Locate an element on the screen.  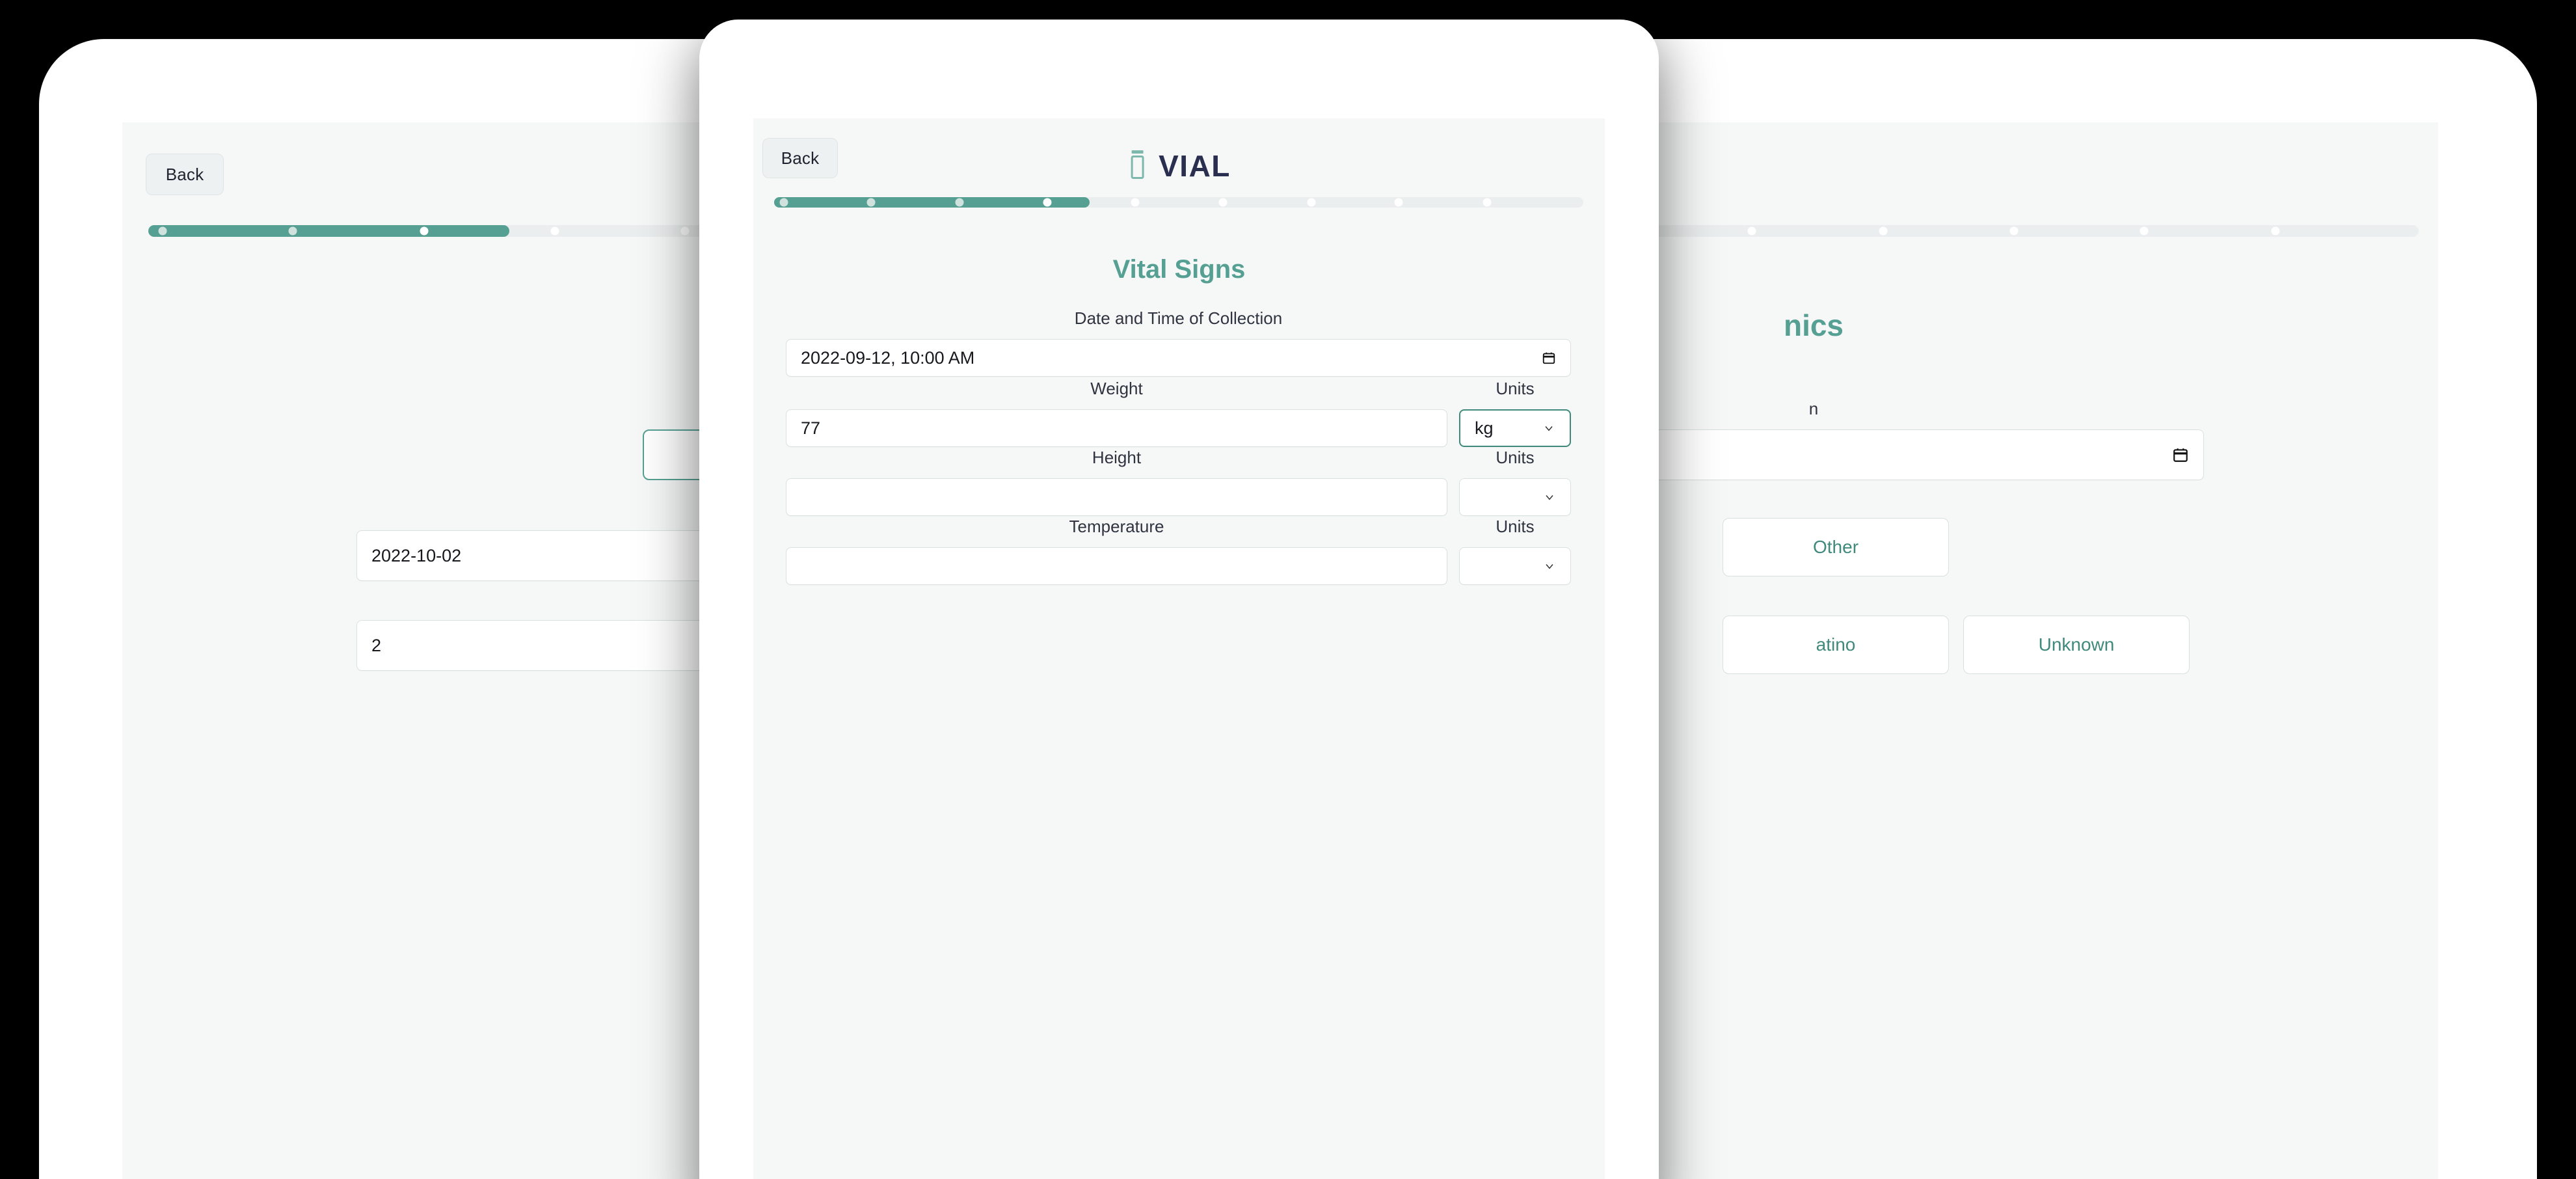
choice-row-2: atino Unknown is located at coordinates (1956, 645).